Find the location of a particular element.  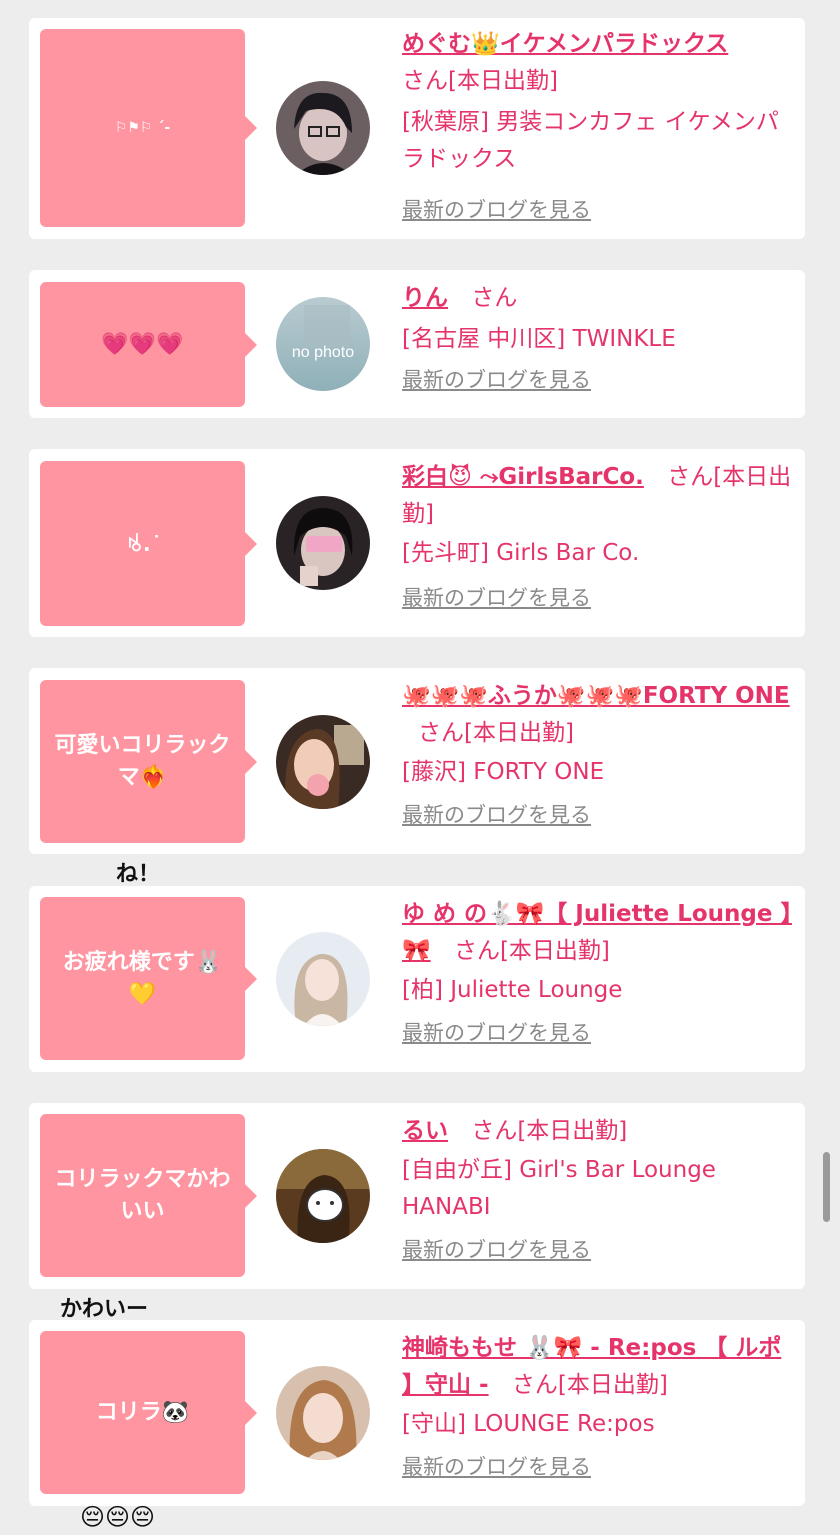

overlay-ne: ね！ is located at coordinates (138, 874).